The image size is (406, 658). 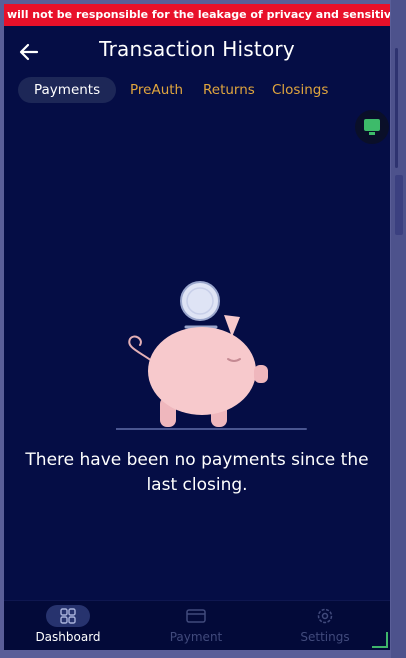 I want to click on nav-label-dashboard: Dashboard, so click(x=68, y=637).